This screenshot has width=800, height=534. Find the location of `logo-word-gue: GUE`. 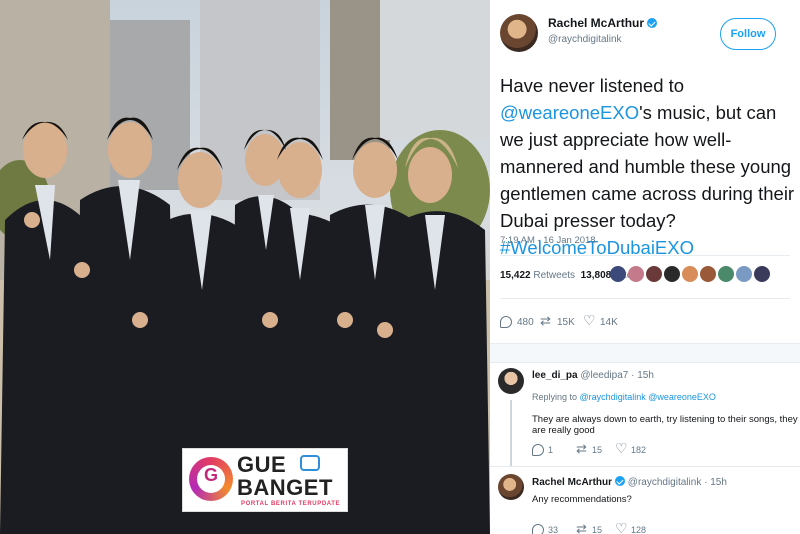

logo-word-gue: GUE is located at coordinates (262, 464).